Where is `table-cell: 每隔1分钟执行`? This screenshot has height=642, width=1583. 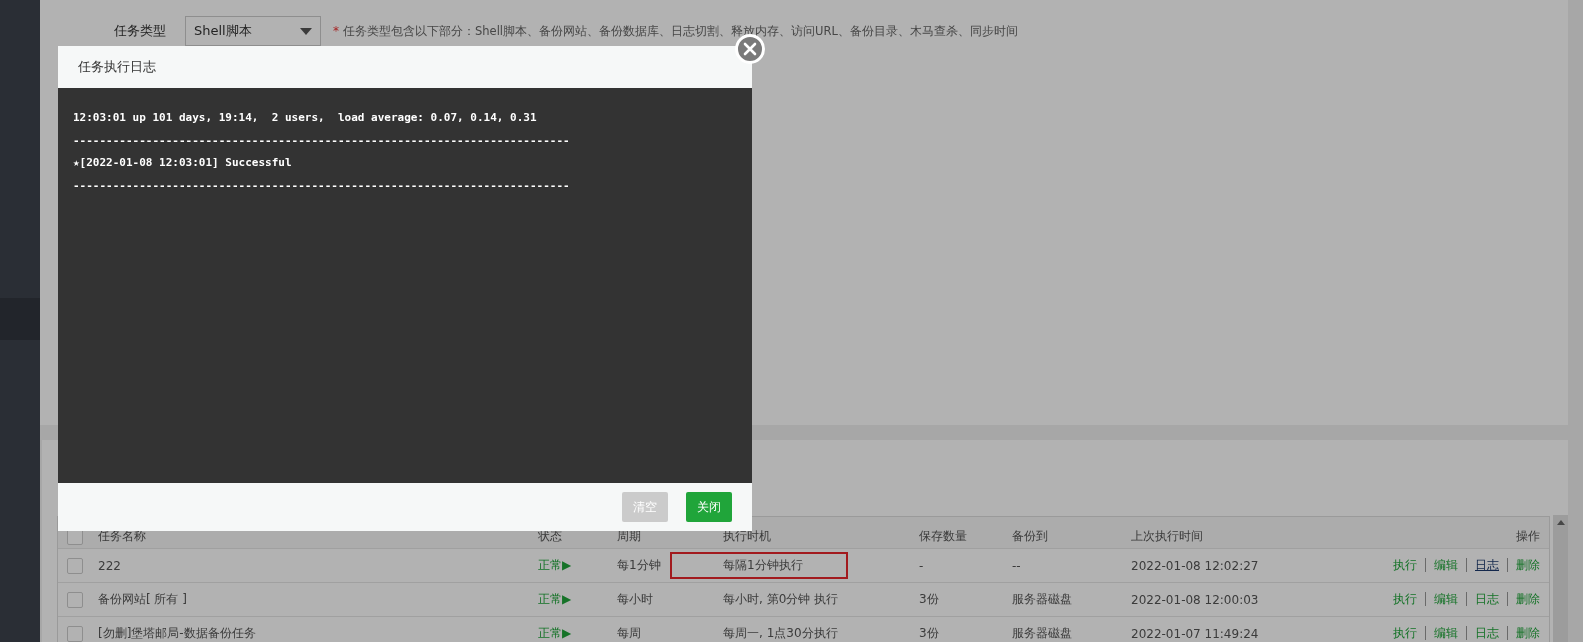
table-cell: 每隔1分钟执行 is located at coordinates (763, 565).